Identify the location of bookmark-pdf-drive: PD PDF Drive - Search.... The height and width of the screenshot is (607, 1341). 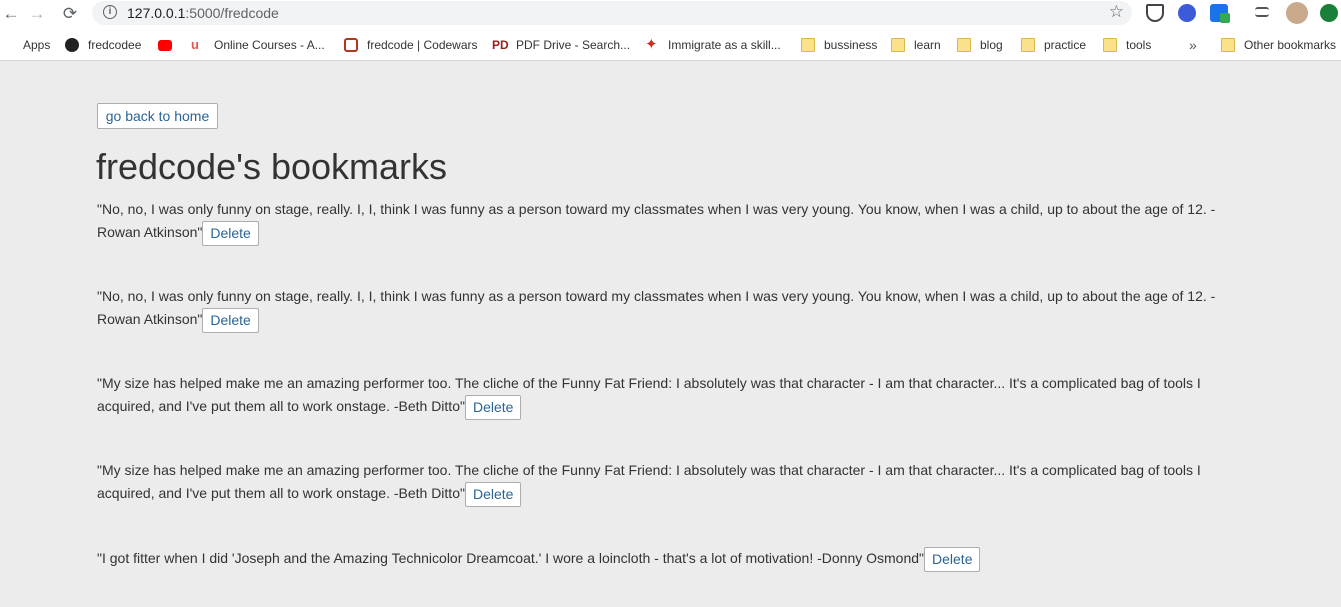
(561, 45).